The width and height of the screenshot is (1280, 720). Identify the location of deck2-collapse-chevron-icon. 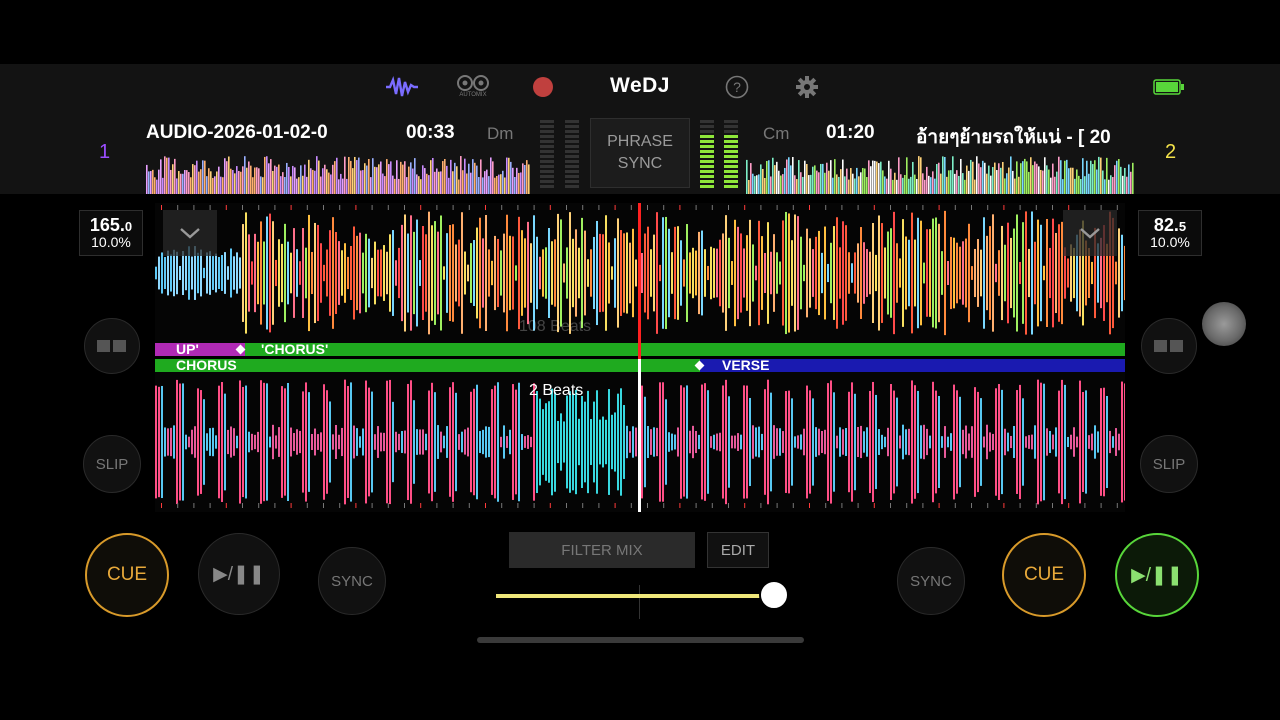
(1090, 233).